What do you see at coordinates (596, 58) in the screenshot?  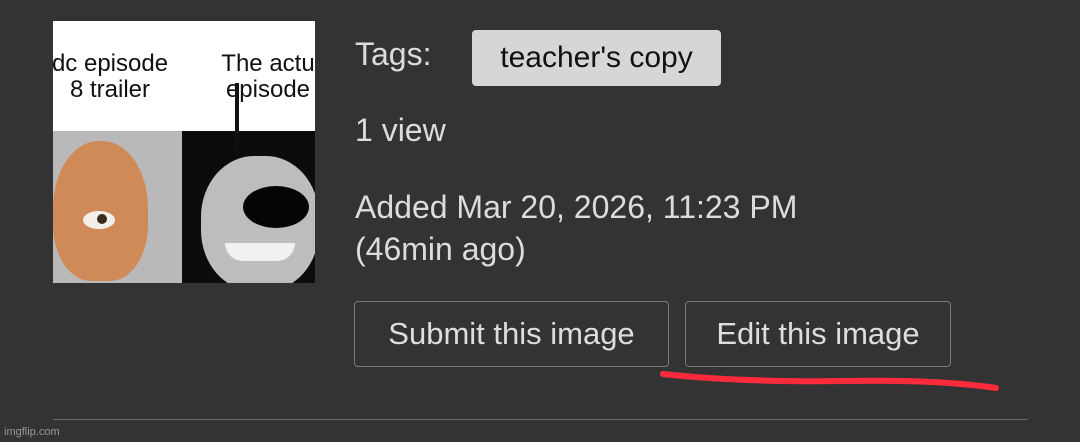 I see `tag-chip: teacher's copy` at bounding box center [596, 58].